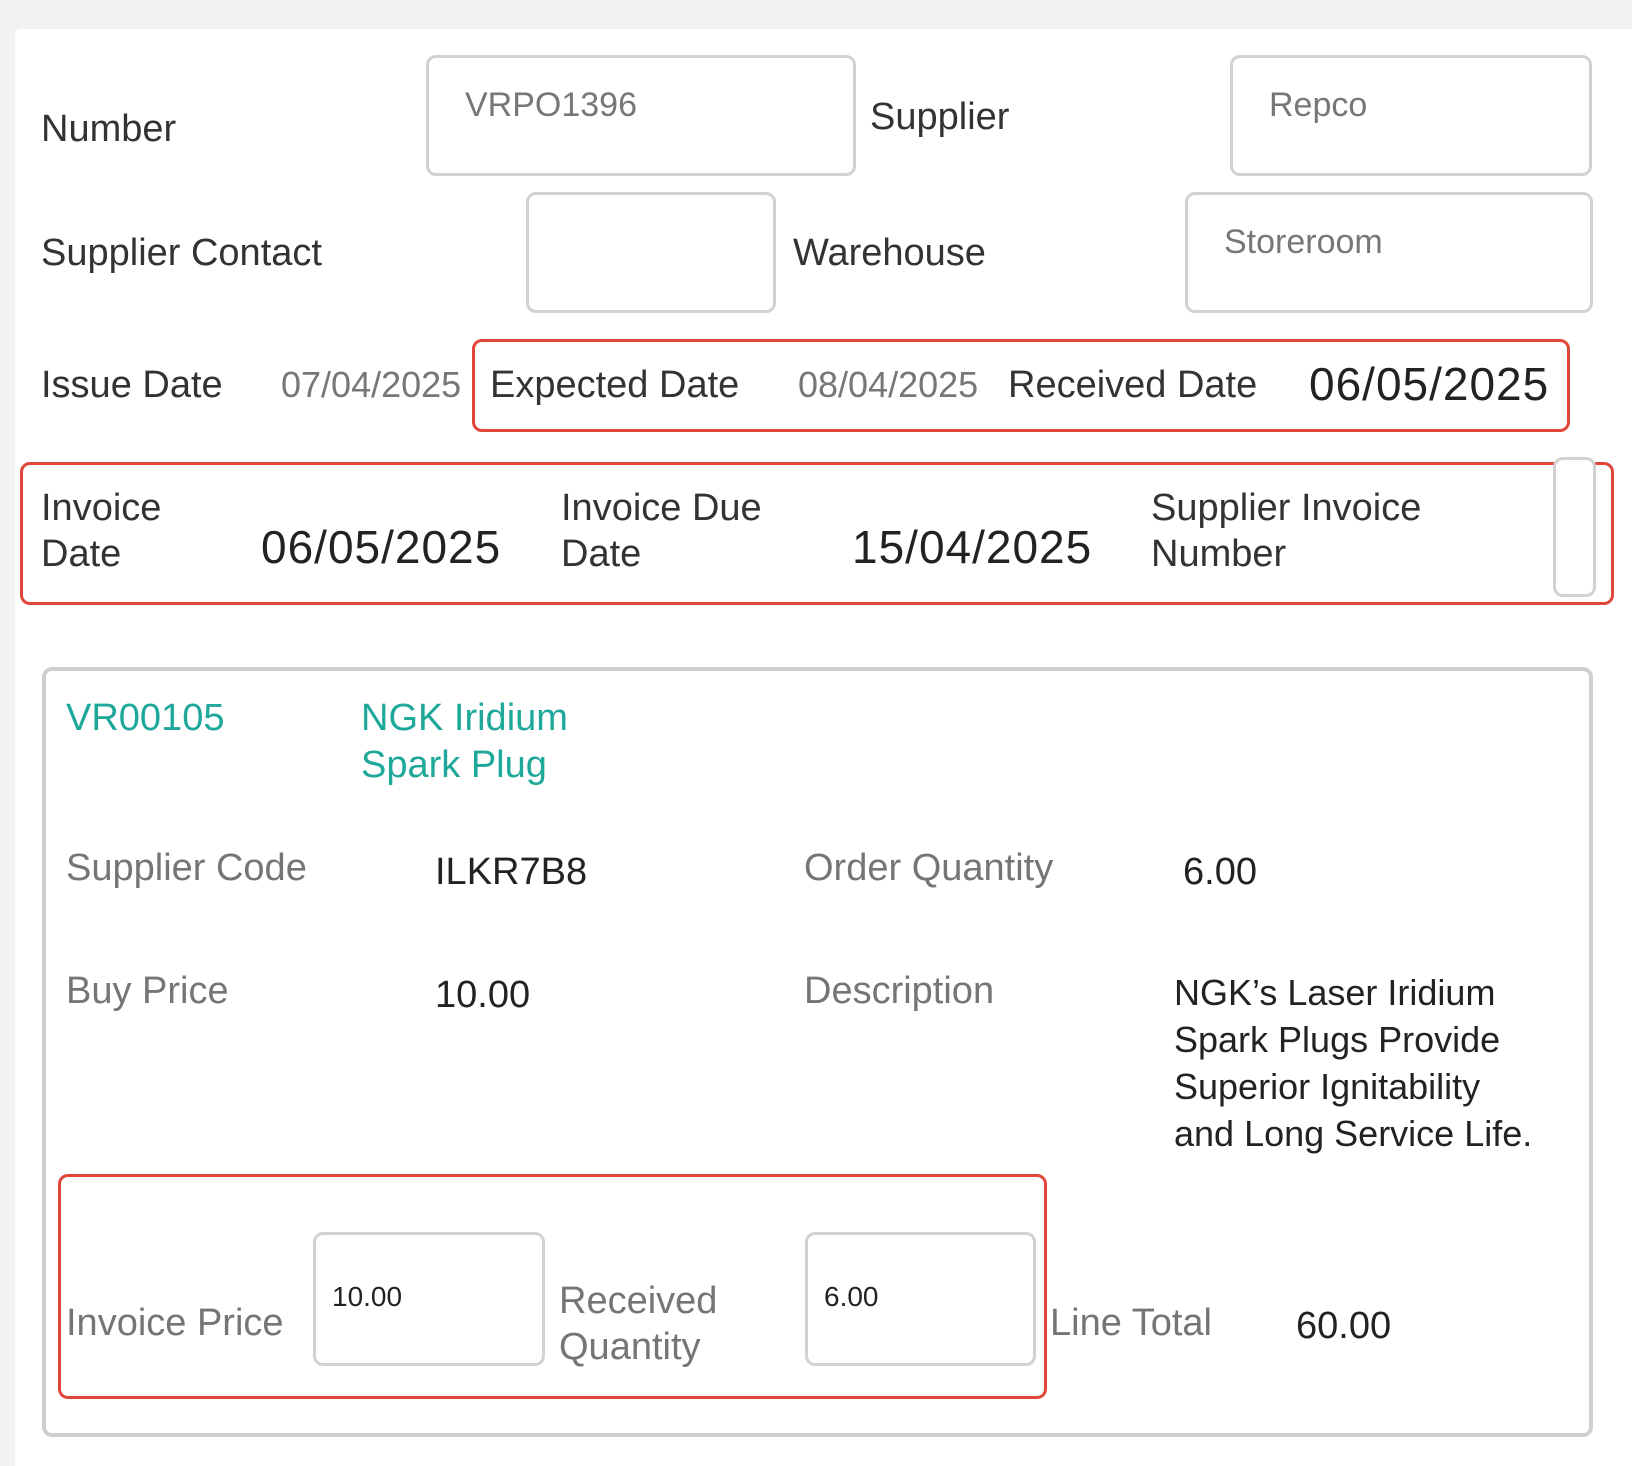  What do you see at coordinates (1429, 384) in the screenshot?
I see `received-date-value: 06/05/2025` at bounding box center [1429, 384].